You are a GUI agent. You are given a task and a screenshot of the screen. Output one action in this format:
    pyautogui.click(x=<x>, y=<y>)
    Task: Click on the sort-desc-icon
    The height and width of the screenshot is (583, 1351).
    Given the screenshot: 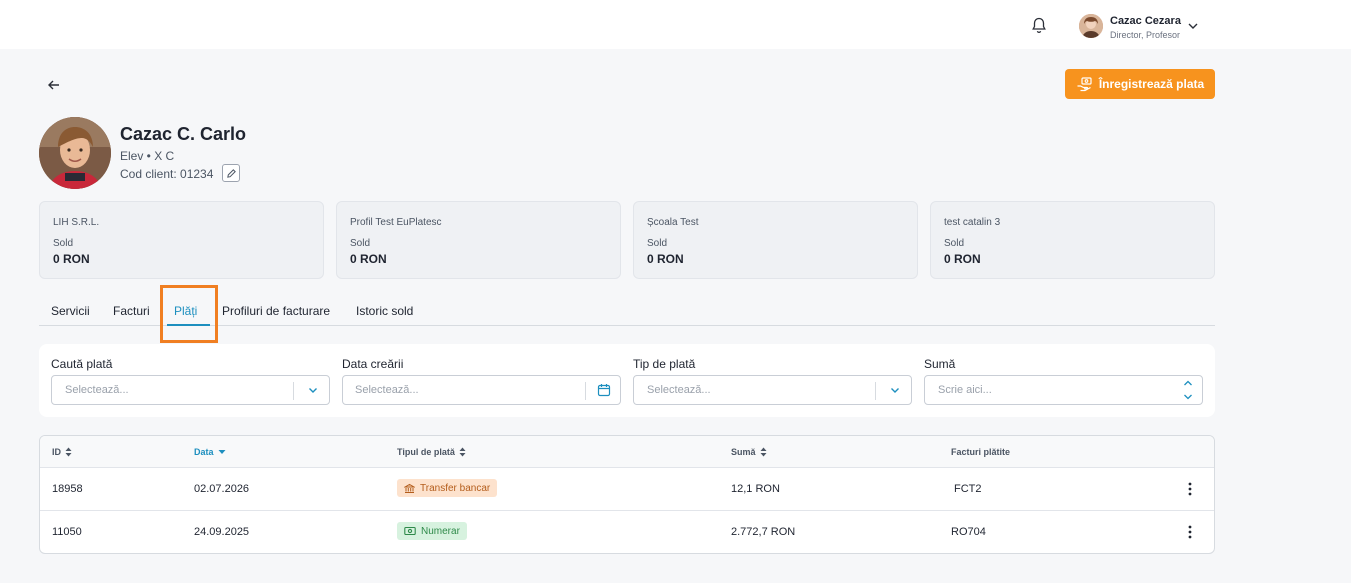 What is the action you would take?
    pyautogui.click(x=222, y=452)
    